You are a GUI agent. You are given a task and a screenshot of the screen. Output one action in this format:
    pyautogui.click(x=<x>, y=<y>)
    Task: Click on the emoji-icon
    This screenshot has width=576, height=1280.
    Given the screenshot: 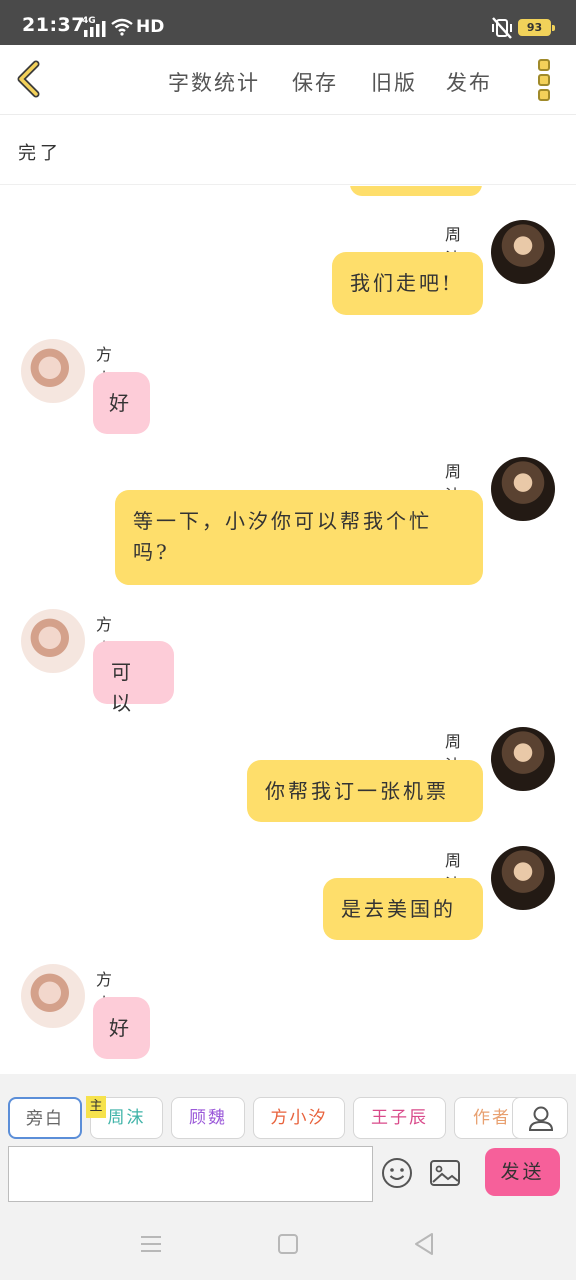 What is the action you would take?
    pyautogui.click(x=397, y=1173)
    